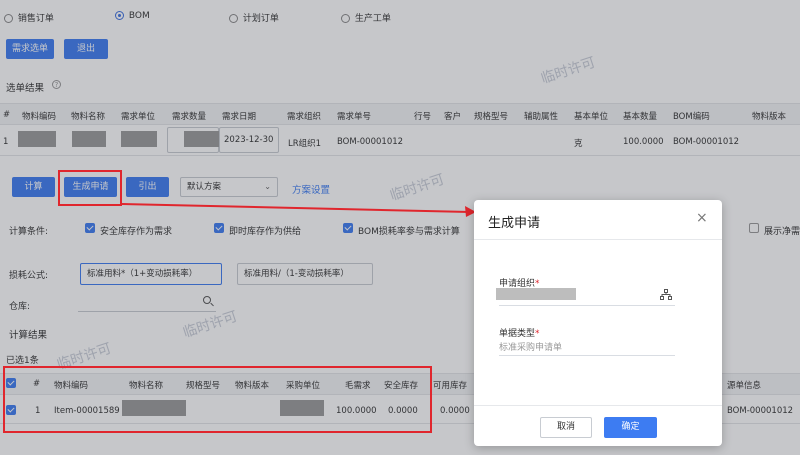 The image size is (800, 455). I want to click on type-field-label: 单据类型*, so click(519, 332).